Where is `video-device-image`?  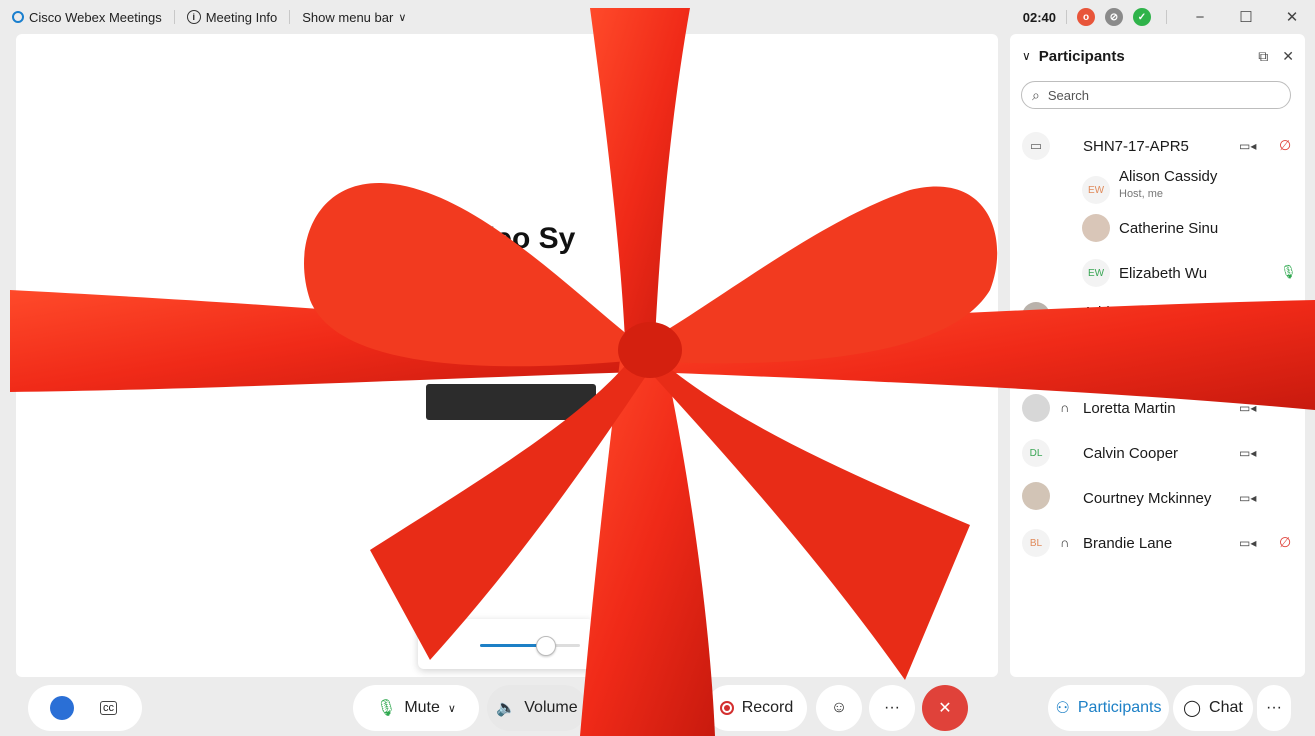
video-device-image is located at coordinates (511, 402).